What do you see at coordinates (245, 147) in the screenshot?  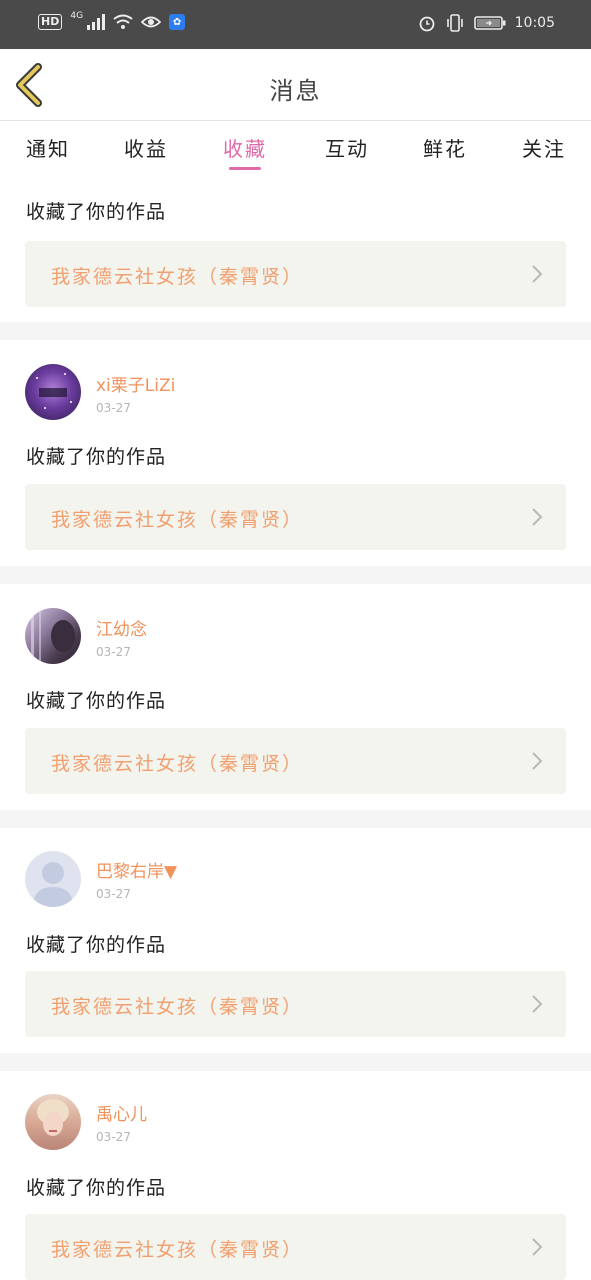 I see `tab-favorites: 收藏` at bounding box center [245, 147].